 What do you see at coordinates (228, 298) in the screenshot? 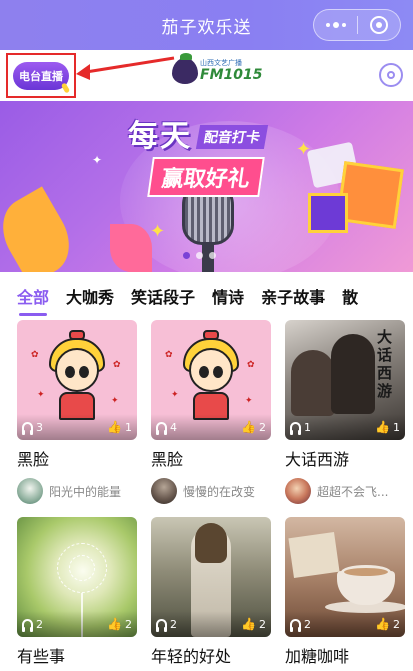
I see `tab-love-poems: 情诗` at bounding box center [228, 298].